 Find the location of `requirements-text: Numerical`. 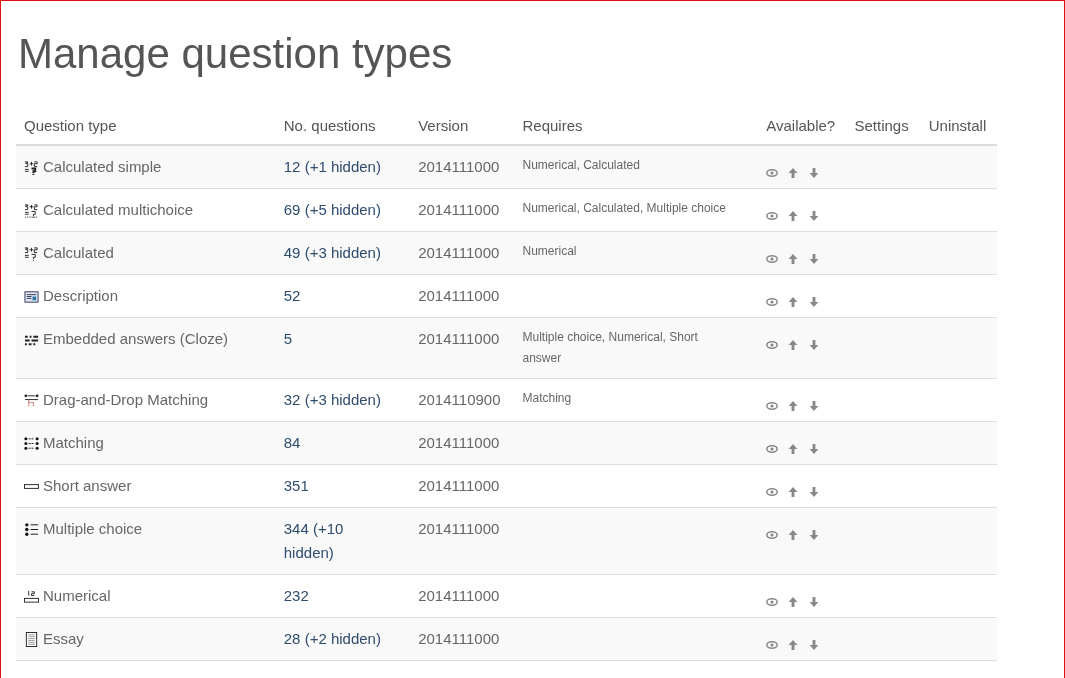

requirements-text: Numerical is located at coordinates (550, 251).